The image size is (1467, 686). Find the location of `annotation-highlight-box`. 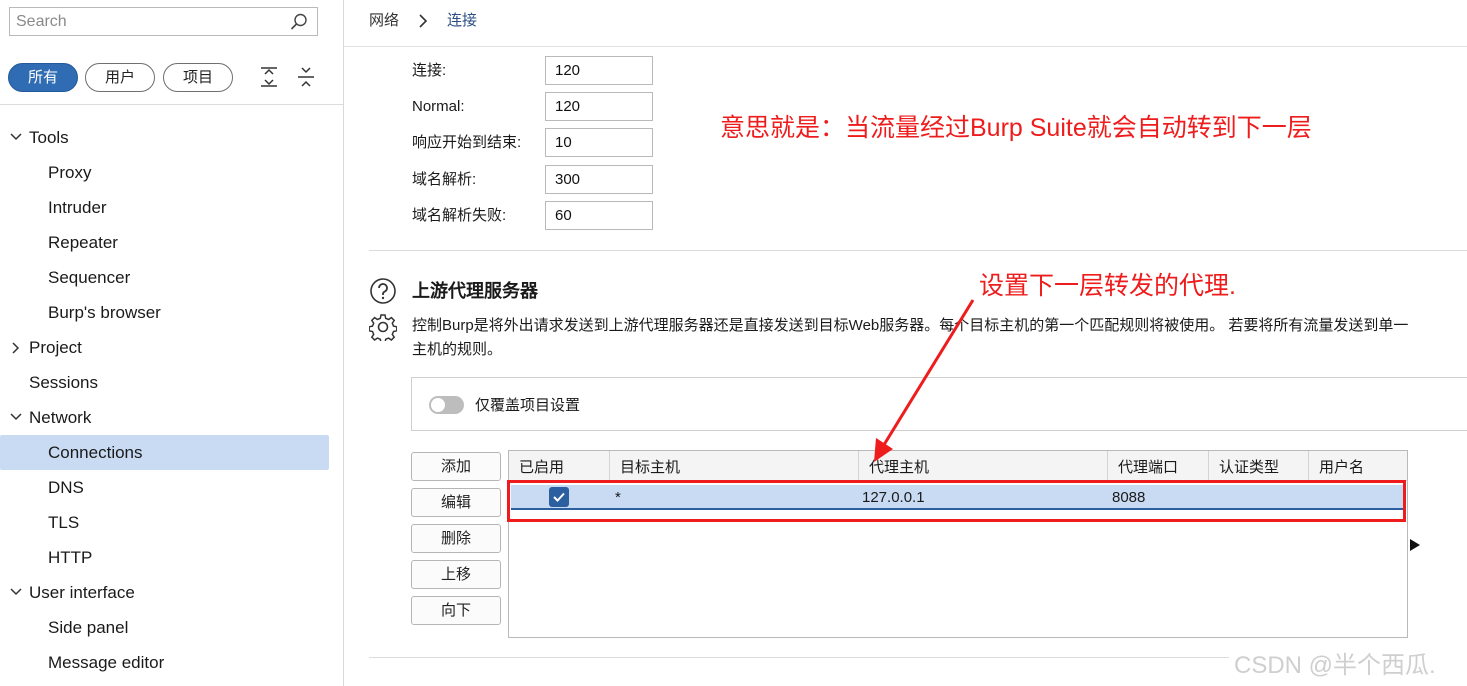

annotation-highlight-box is located at coordinates (956, 501).